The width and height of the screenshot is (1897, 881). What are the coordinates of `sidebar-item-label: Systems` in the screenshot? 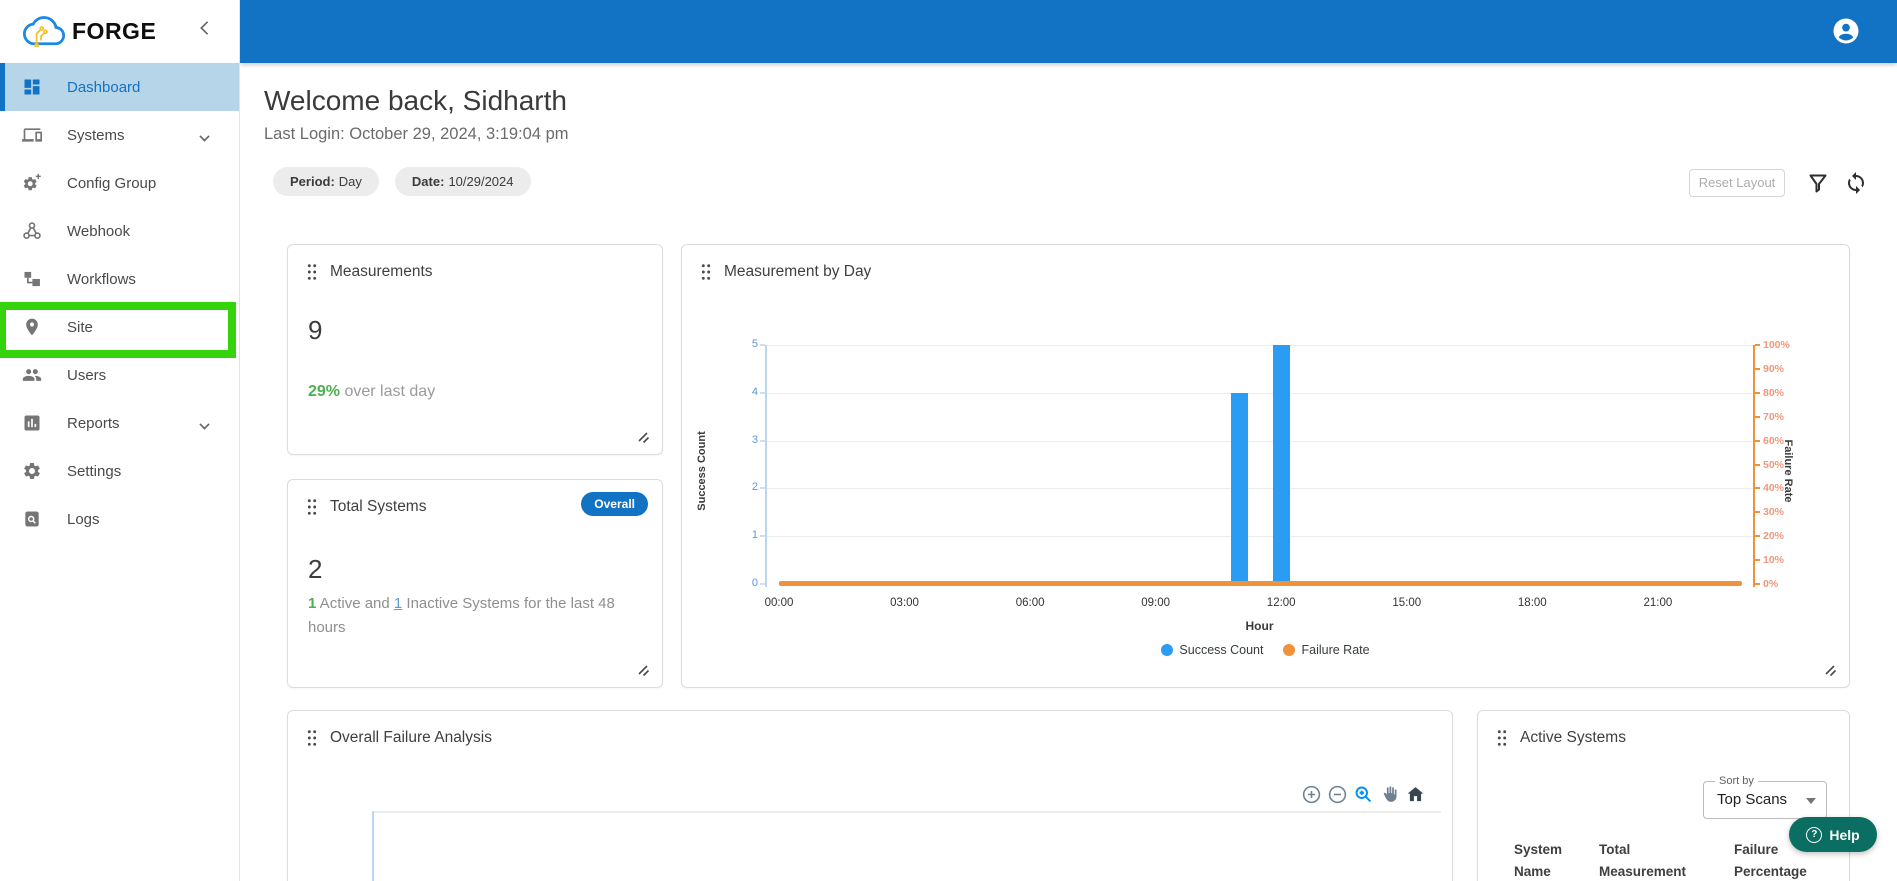 It's located at (96, 135).